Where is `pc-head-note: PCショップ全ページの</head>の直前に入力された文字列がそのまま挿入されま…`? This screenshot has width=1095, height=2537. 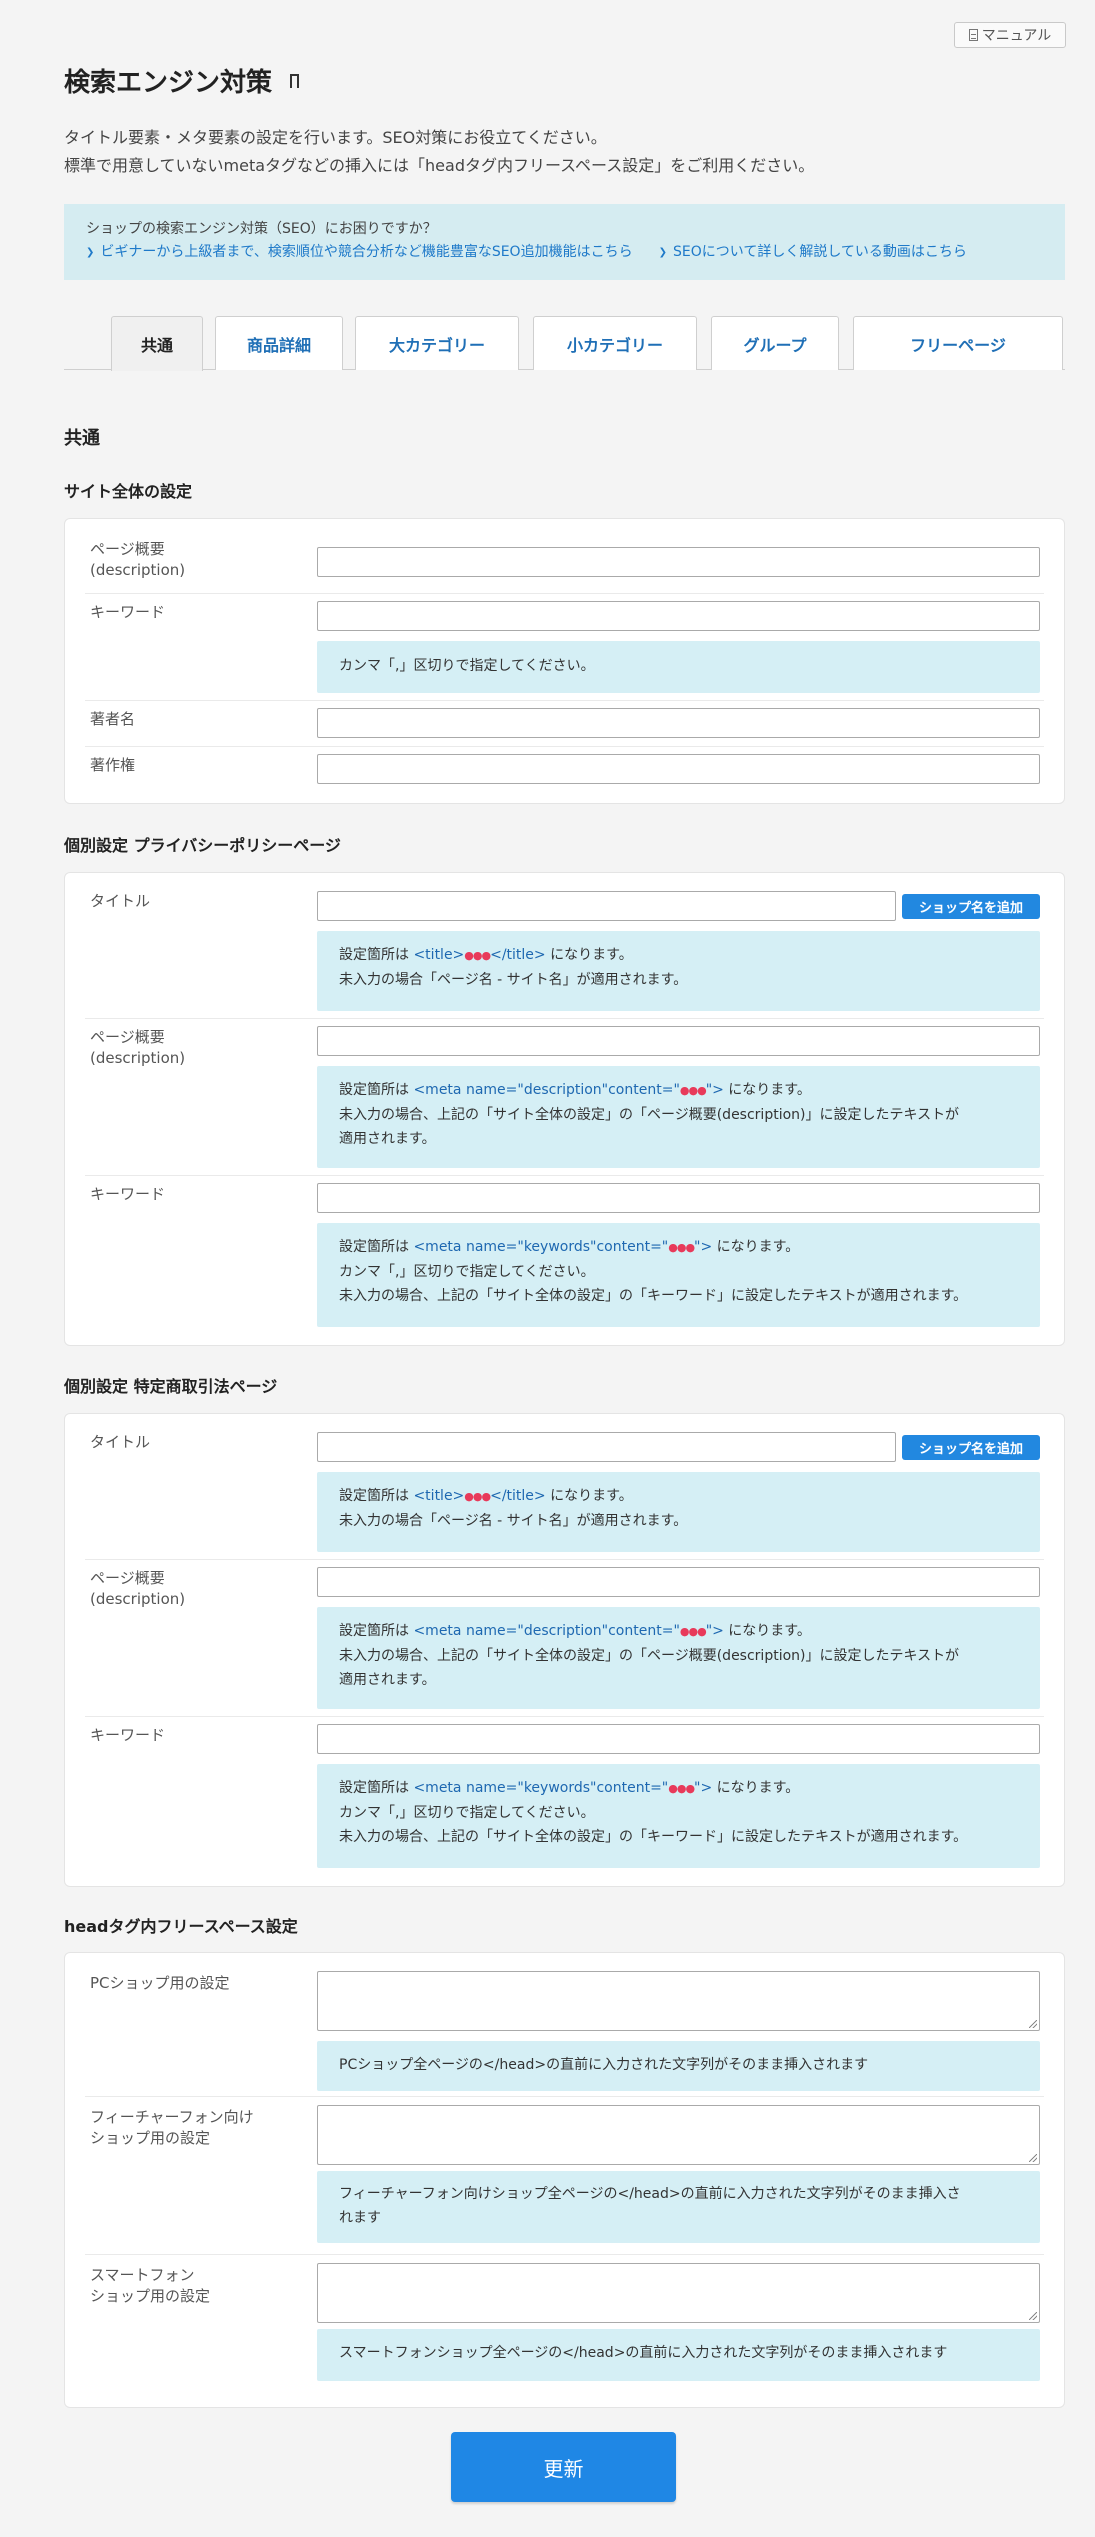
pc-head-note: PCショップ全ページの</head>の直前に入力された文字列がそのまま挿入されま… is located at coordinates (678, 2066).